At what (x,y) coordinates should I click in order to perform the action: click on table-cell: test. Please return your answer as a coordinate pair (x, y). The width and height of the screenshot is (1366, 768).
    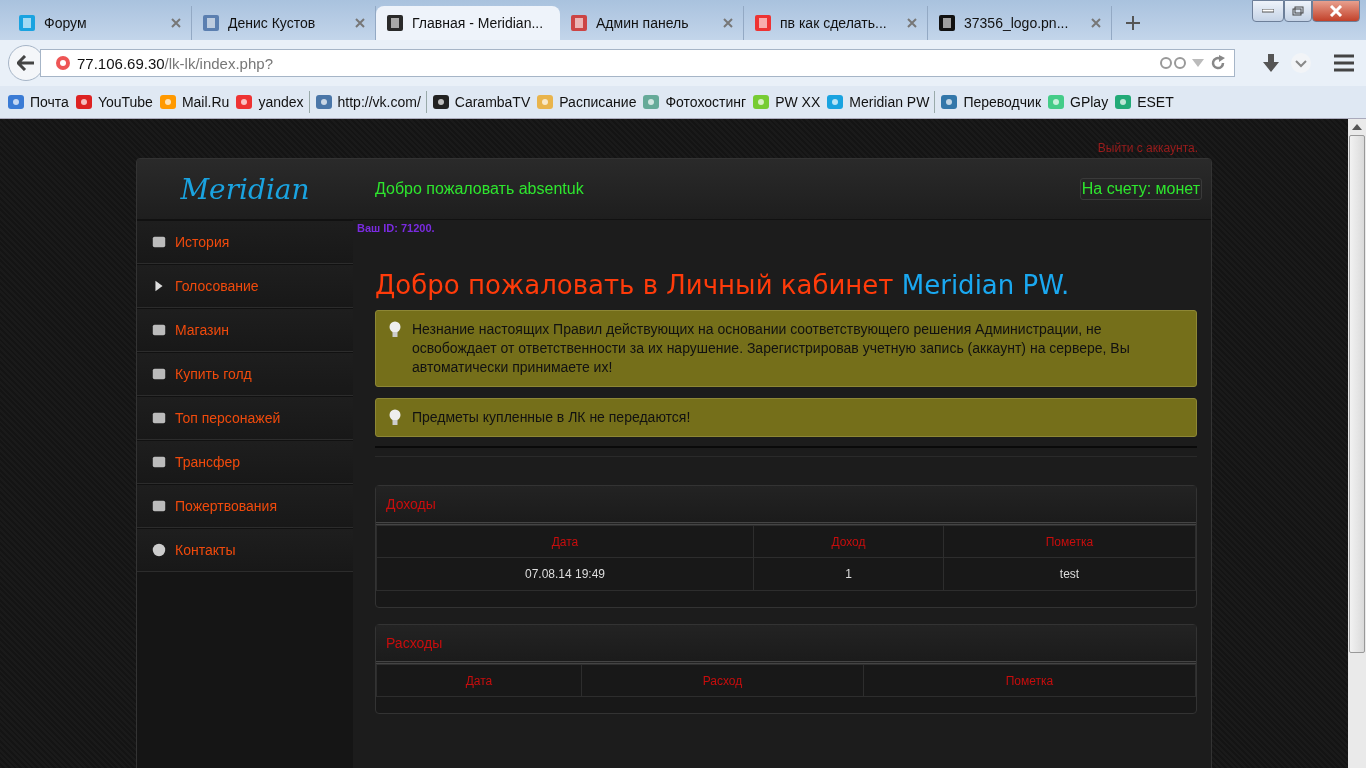
    Looking at the image, I should click on (1069, 574).